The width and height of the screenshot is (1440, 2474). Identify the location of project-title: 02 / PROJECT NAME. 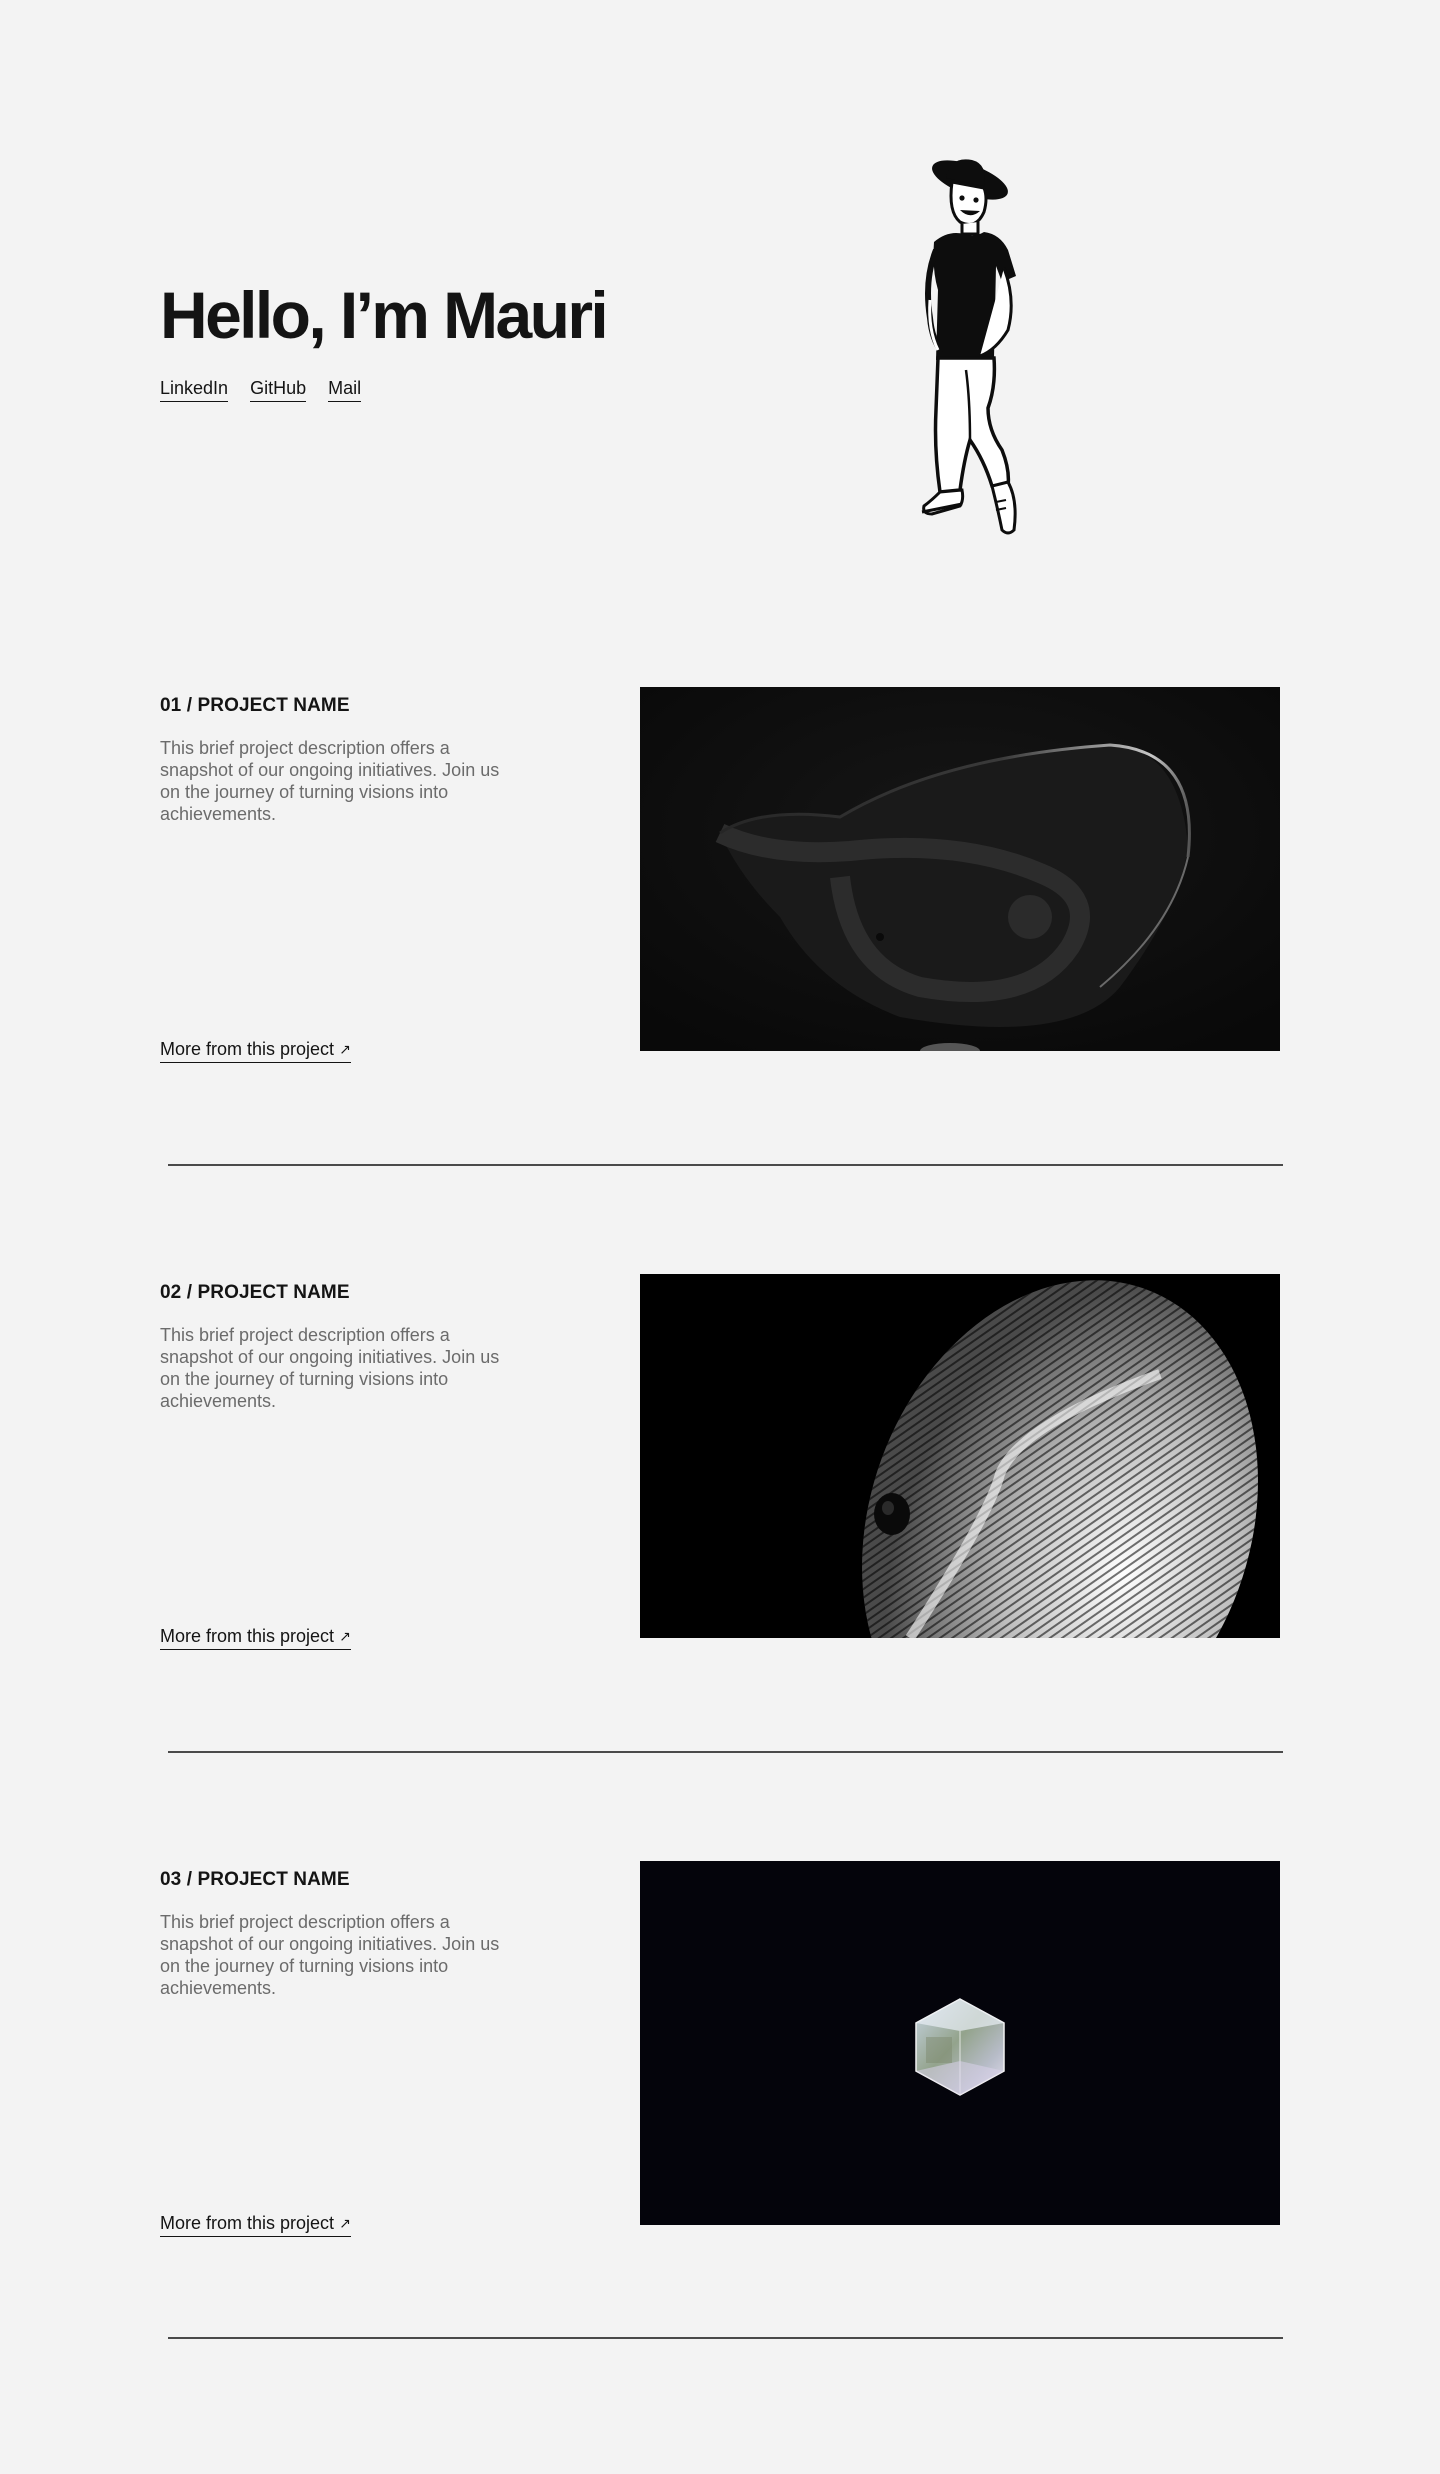
(255, 1292).